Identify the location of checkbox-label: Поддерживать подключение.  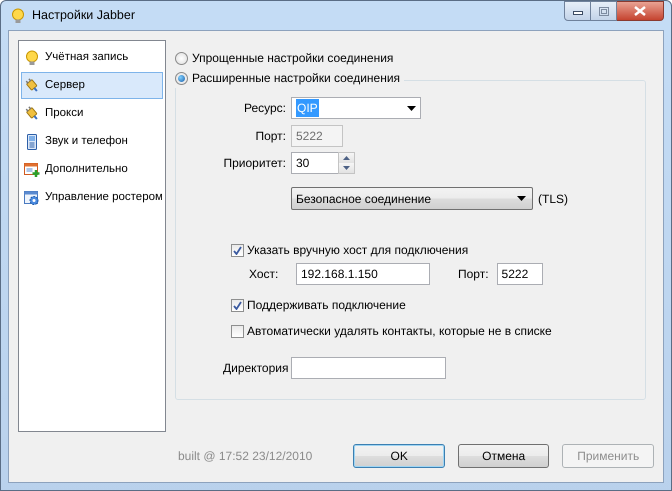
(326, 305).